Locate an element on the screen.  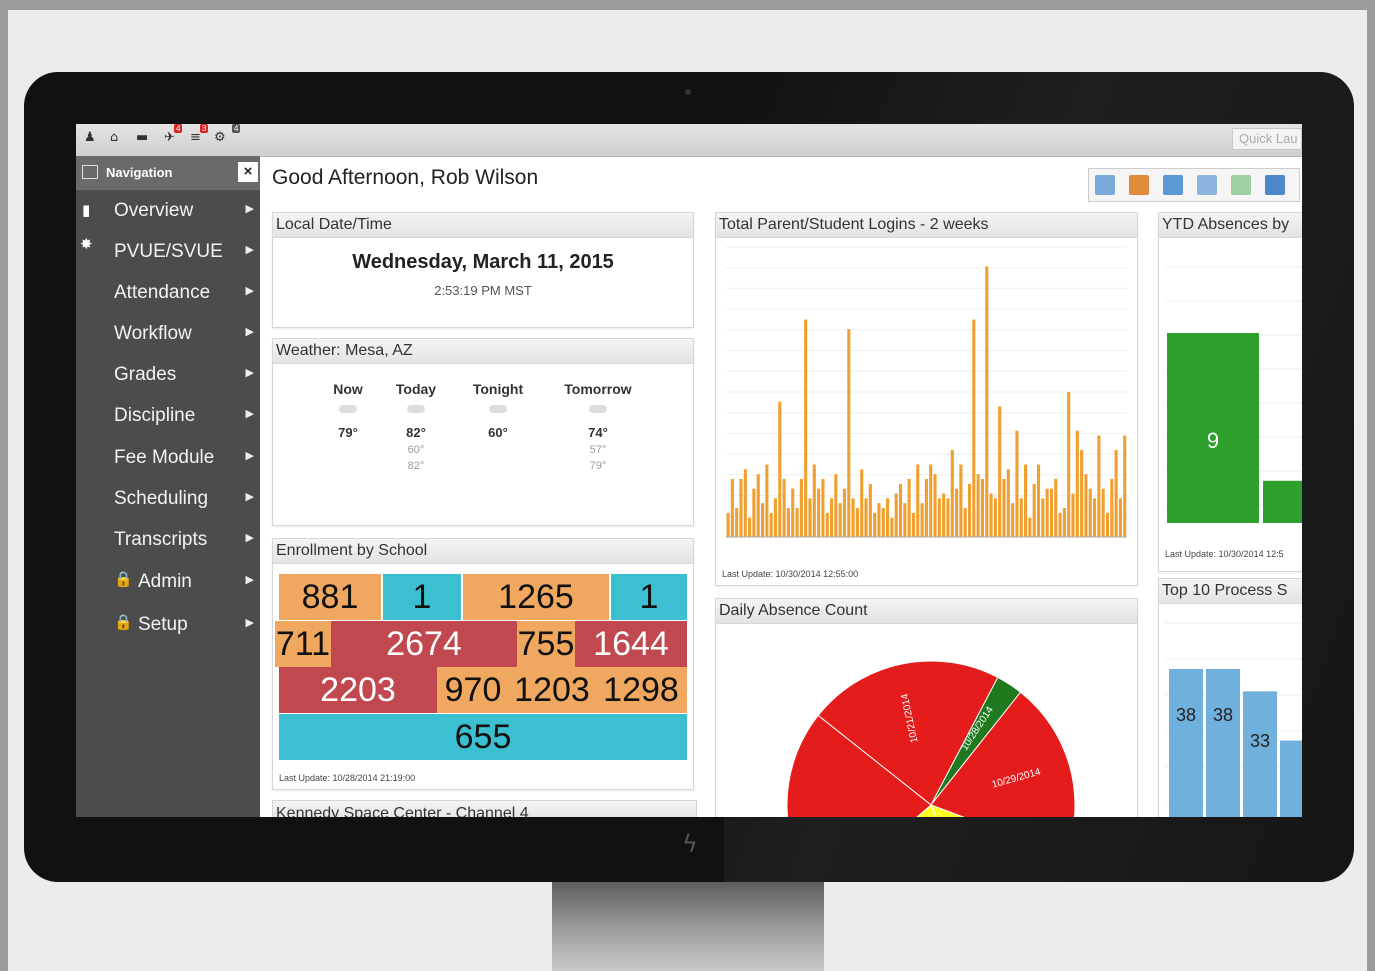
sidebar-item-scheduling: Scheduling ▶ is located at coordinates (168, 499).